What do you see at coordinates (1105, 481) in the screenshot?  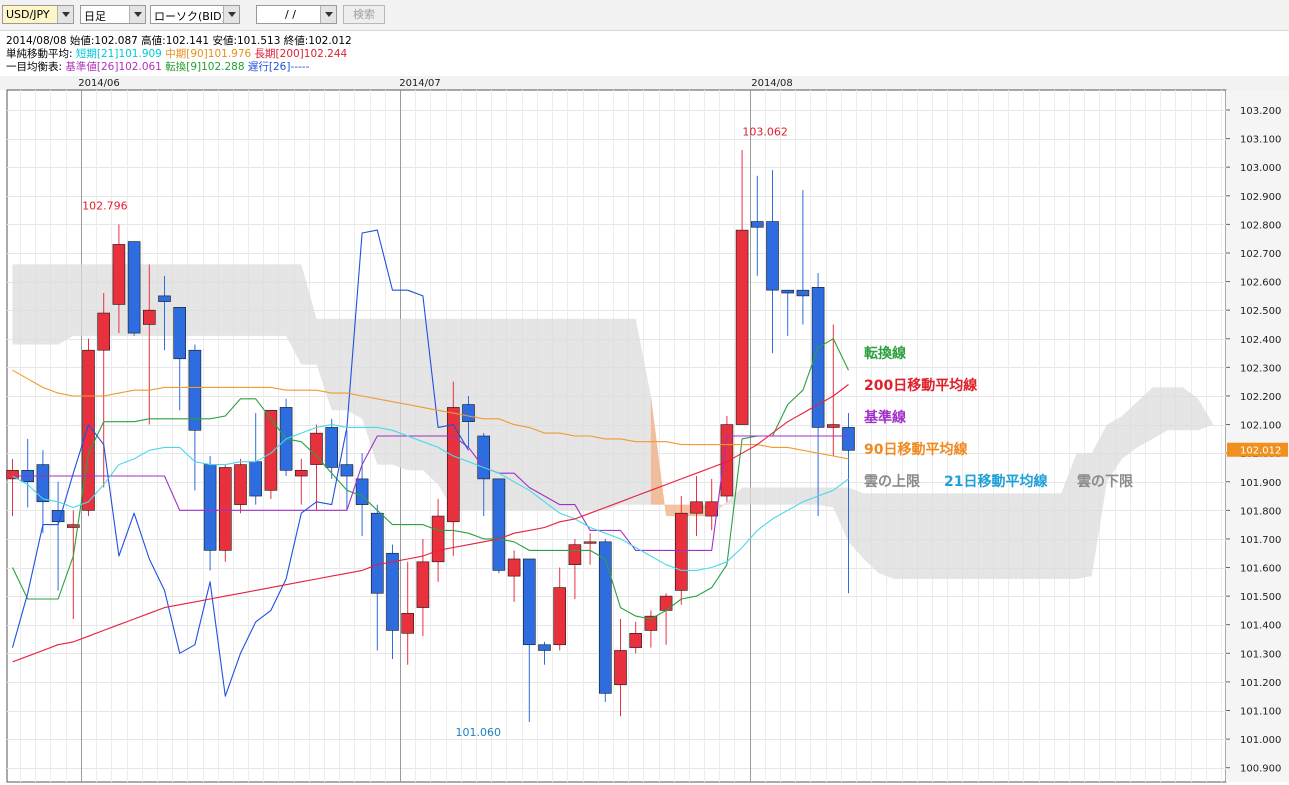 I see `legend-cloud-lower: 雲の下限` at bounding box center [1105, 481].